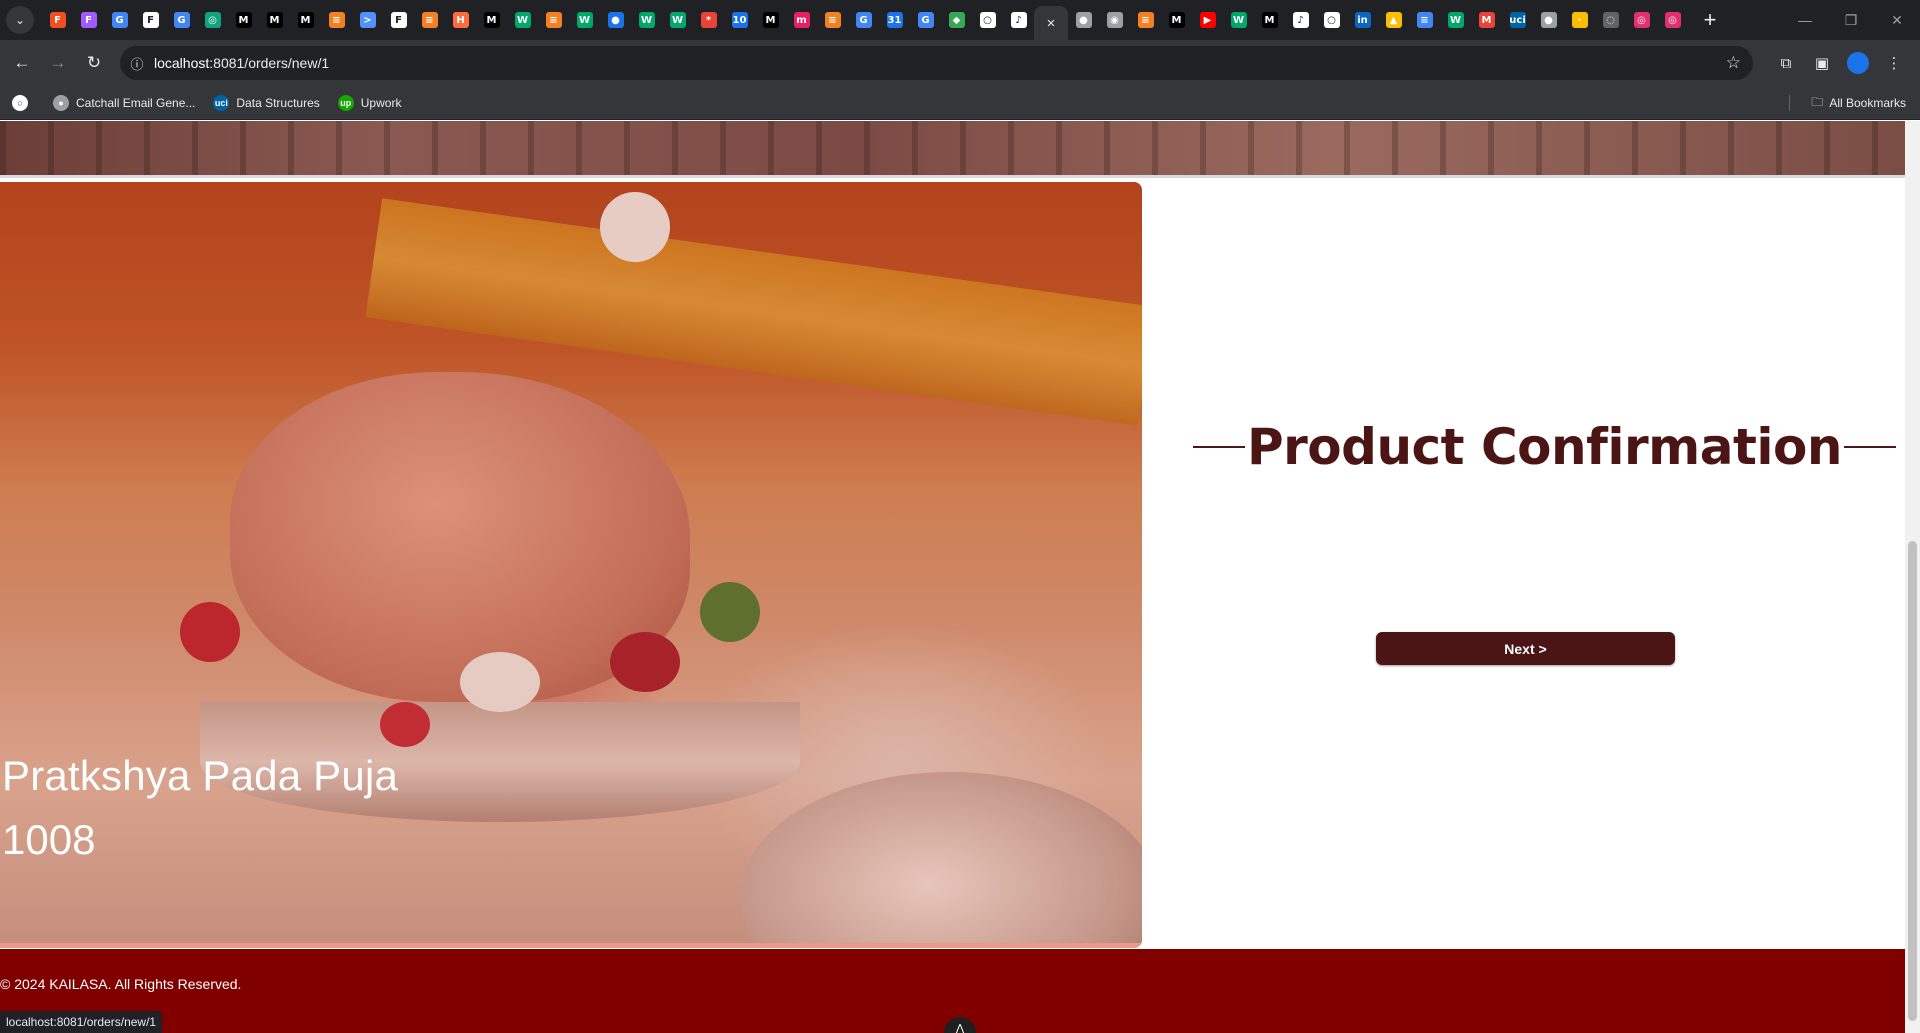 This screenshot has height=1033, width=1920. I want to click on browser-tab: *, so click(708, 20).